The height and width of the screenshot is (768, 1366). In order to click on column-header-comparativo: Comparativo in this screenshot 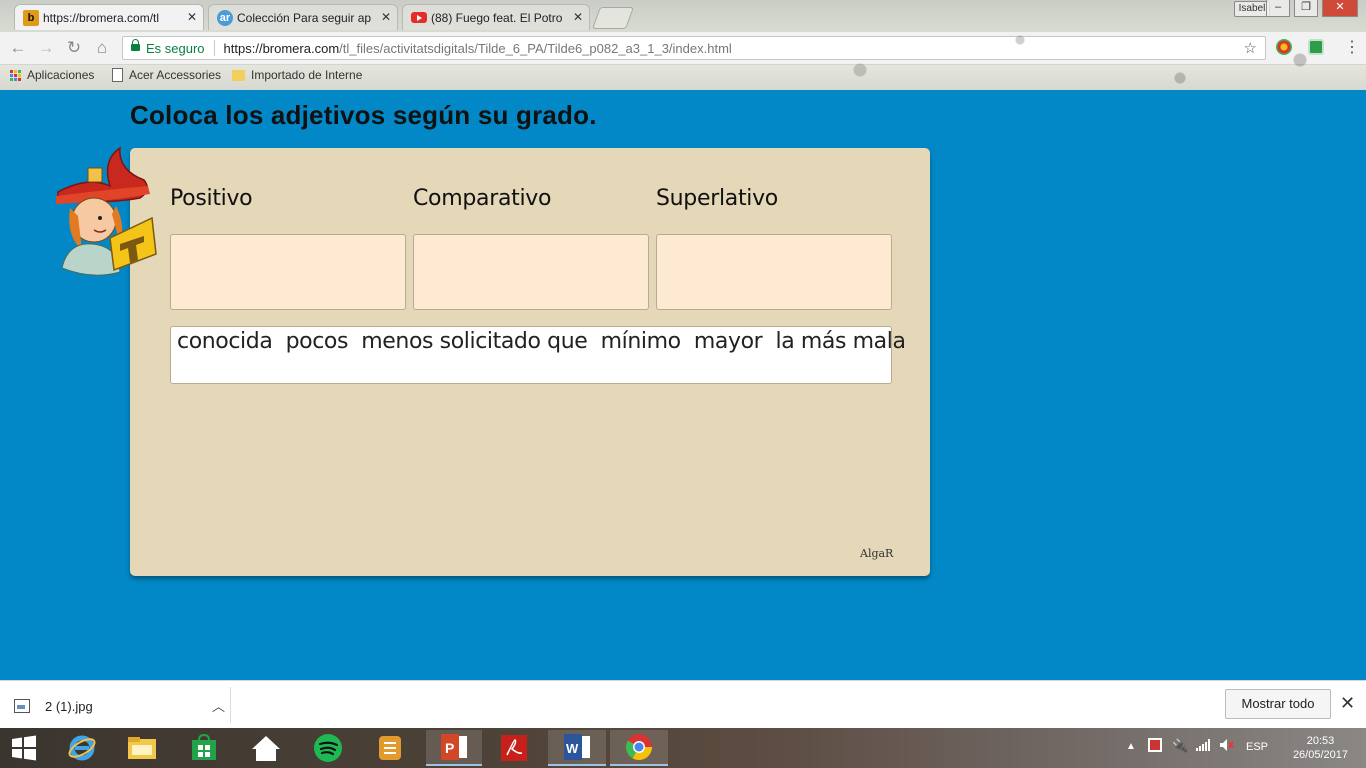, I will do `click(482, 198)`.